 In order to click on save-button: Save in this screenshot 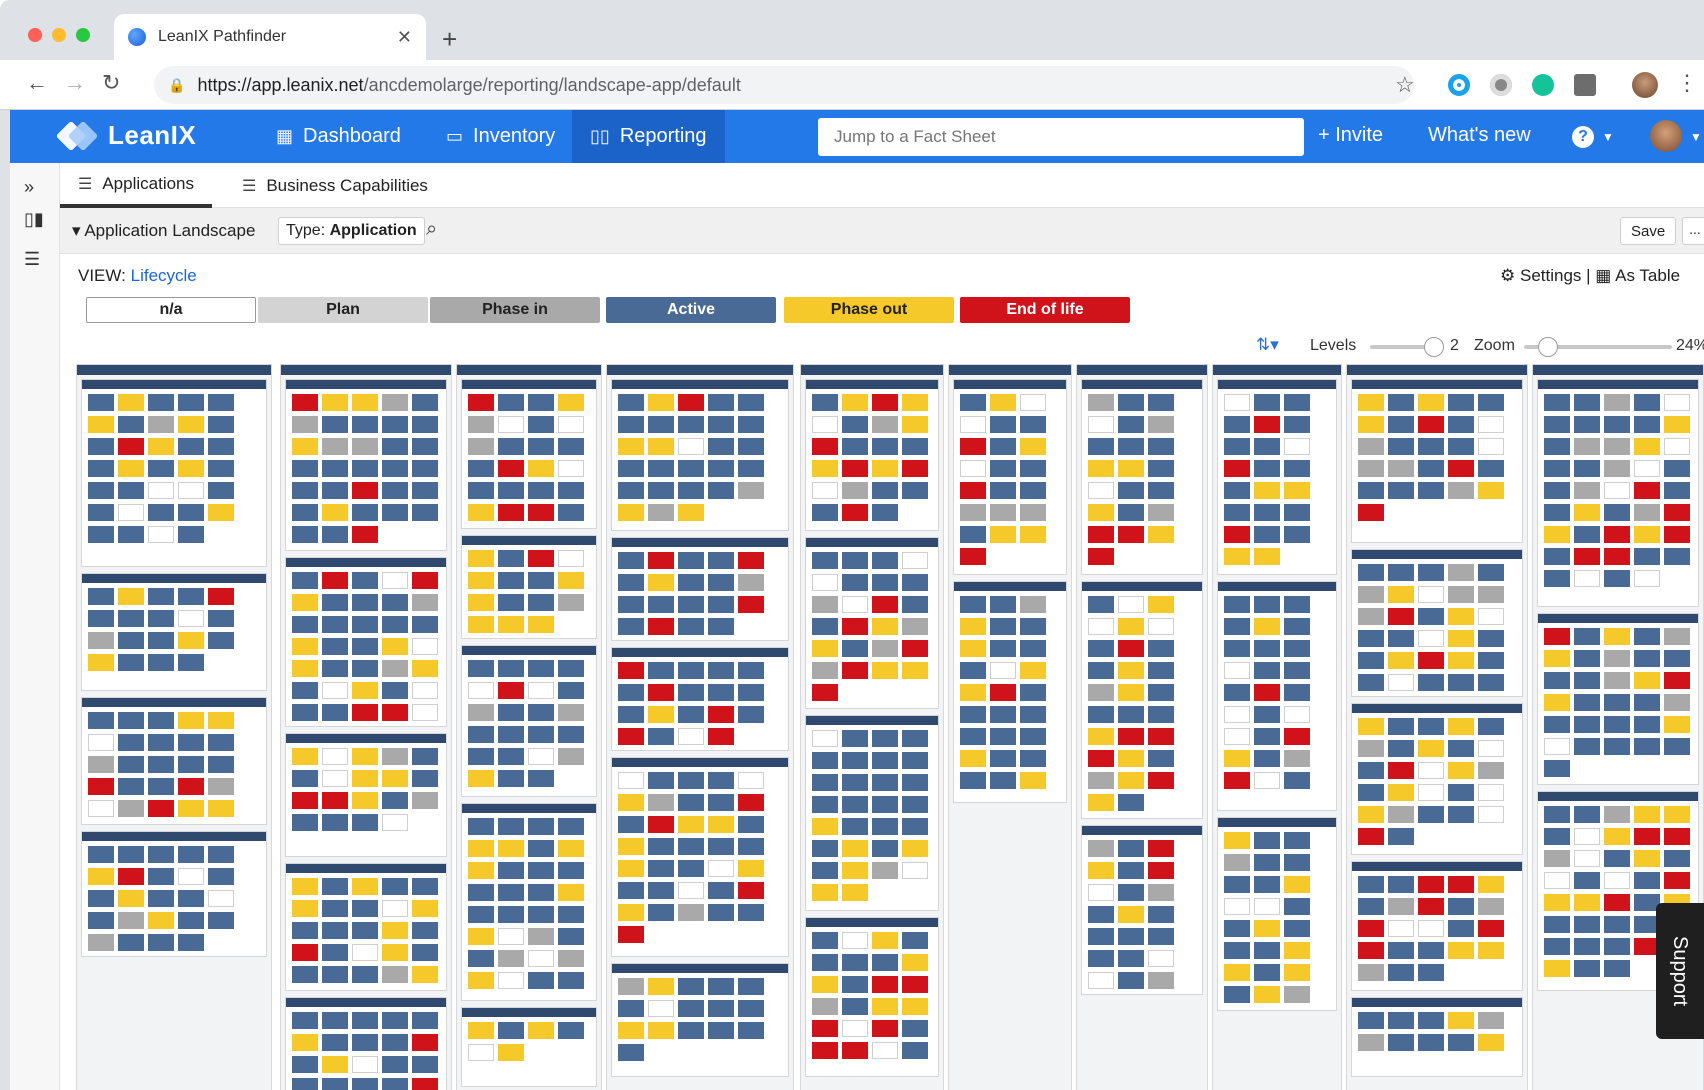, I will do `click(1648, 231)`.